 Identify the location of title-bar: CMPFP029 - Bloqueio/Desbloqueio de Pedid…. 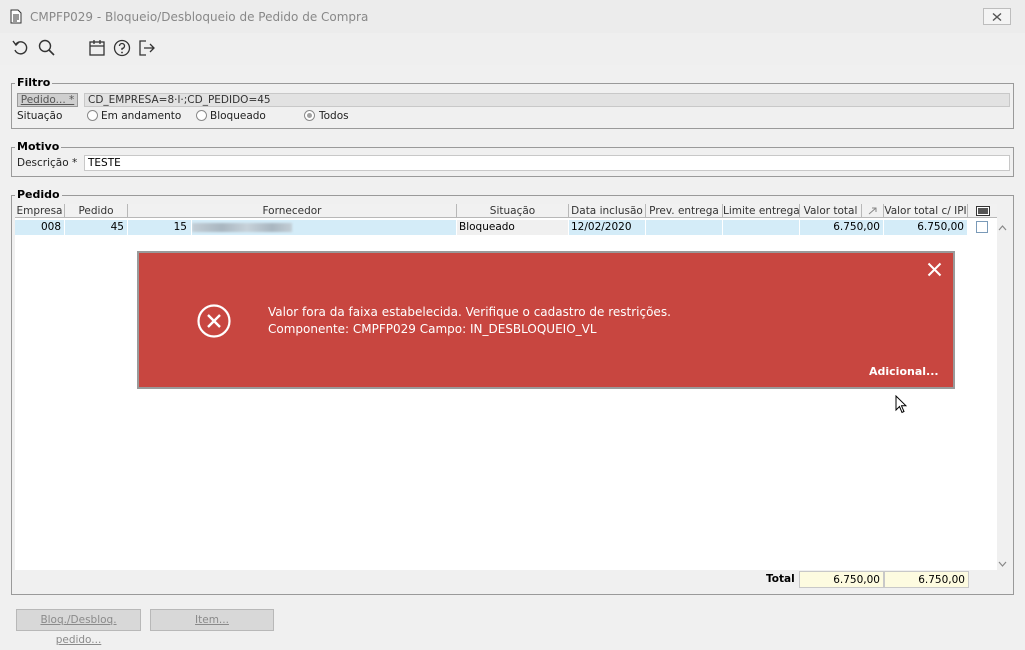
(512, 16).